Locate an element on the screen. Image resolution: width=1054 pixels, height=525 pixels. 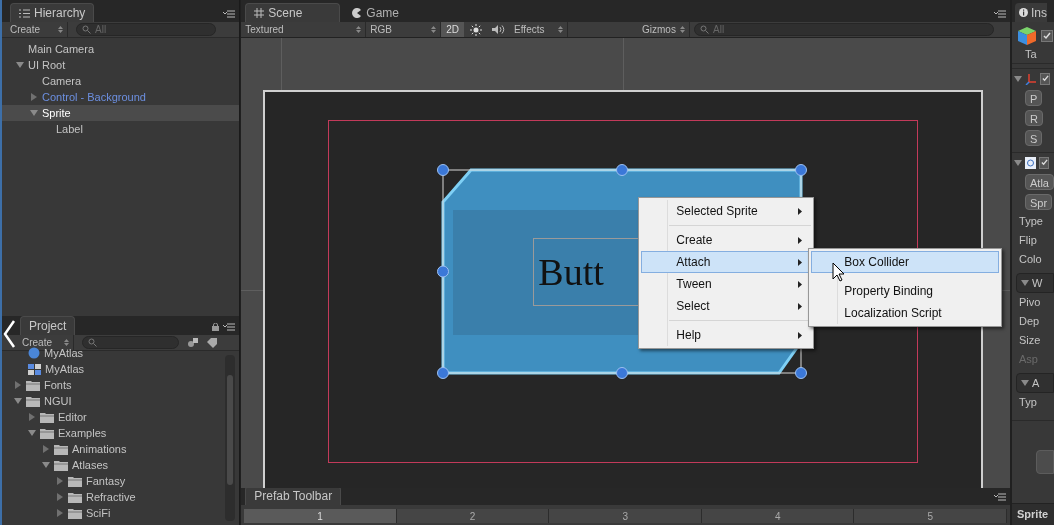
menu-item: Box Collider is located at coordinates (905, 262).